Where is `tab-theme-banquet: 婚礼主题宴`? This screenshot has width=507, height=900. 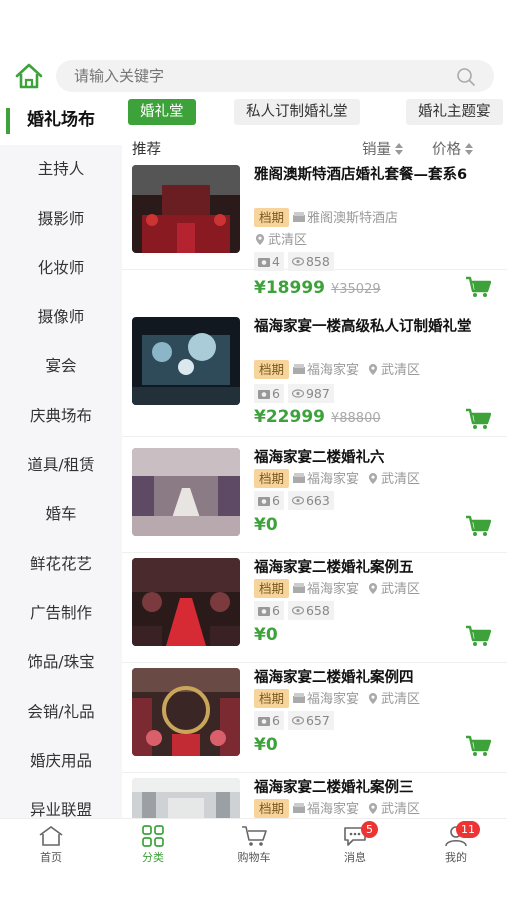
tab-theme-banquet: 婚礼主题宴 is located at coordinates (454, 112).